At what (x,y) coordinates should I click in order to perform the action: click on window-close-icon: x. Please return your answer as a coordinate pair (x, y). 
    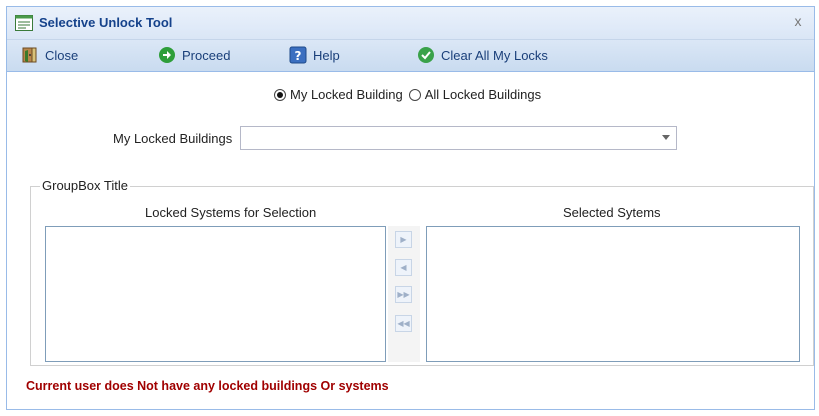
    Looking at the image, I should click on (798, 21).